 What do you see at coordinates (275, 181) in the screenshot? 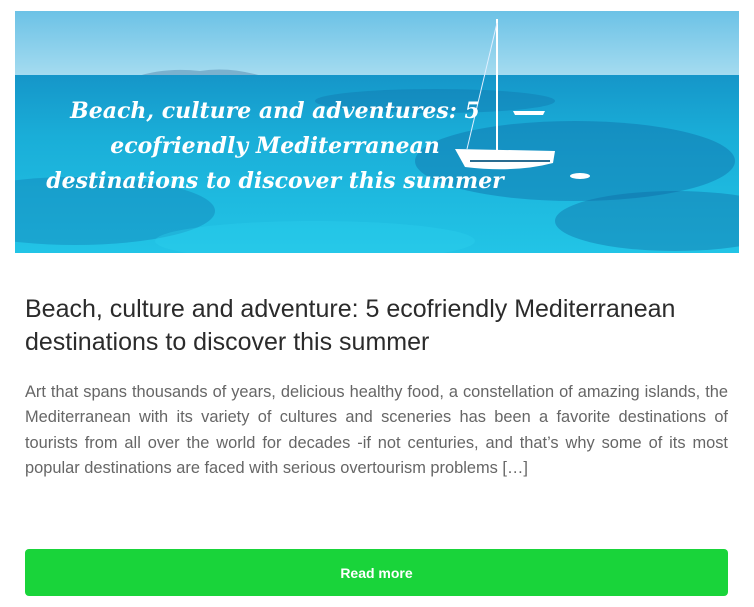
I see `hero-caption-line-3: destinations to discover this summer` at bounding box center [275, 181].